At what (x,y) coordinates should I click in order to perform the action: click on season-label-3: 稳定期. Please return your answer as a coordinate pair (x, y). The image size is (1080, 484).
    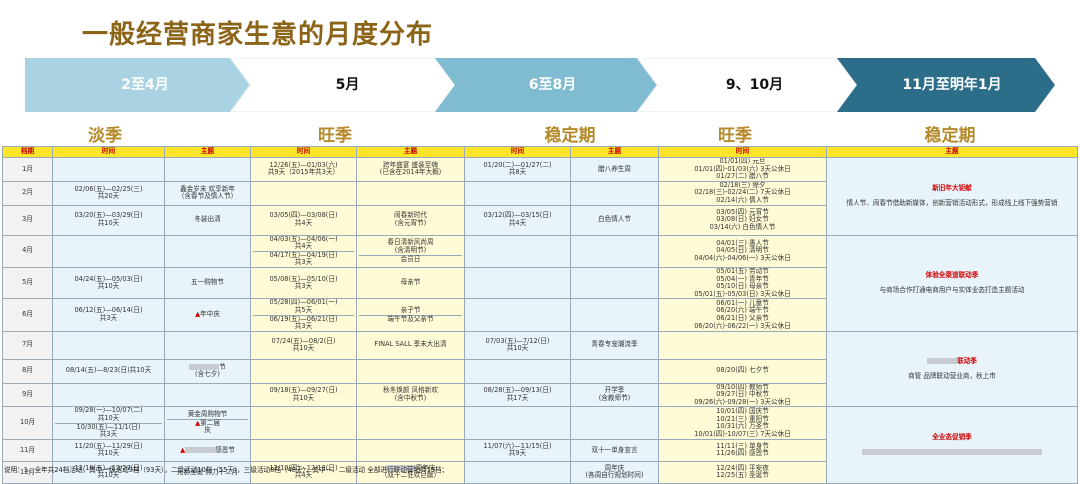
    Looking at the image, I should click on (570, 136).